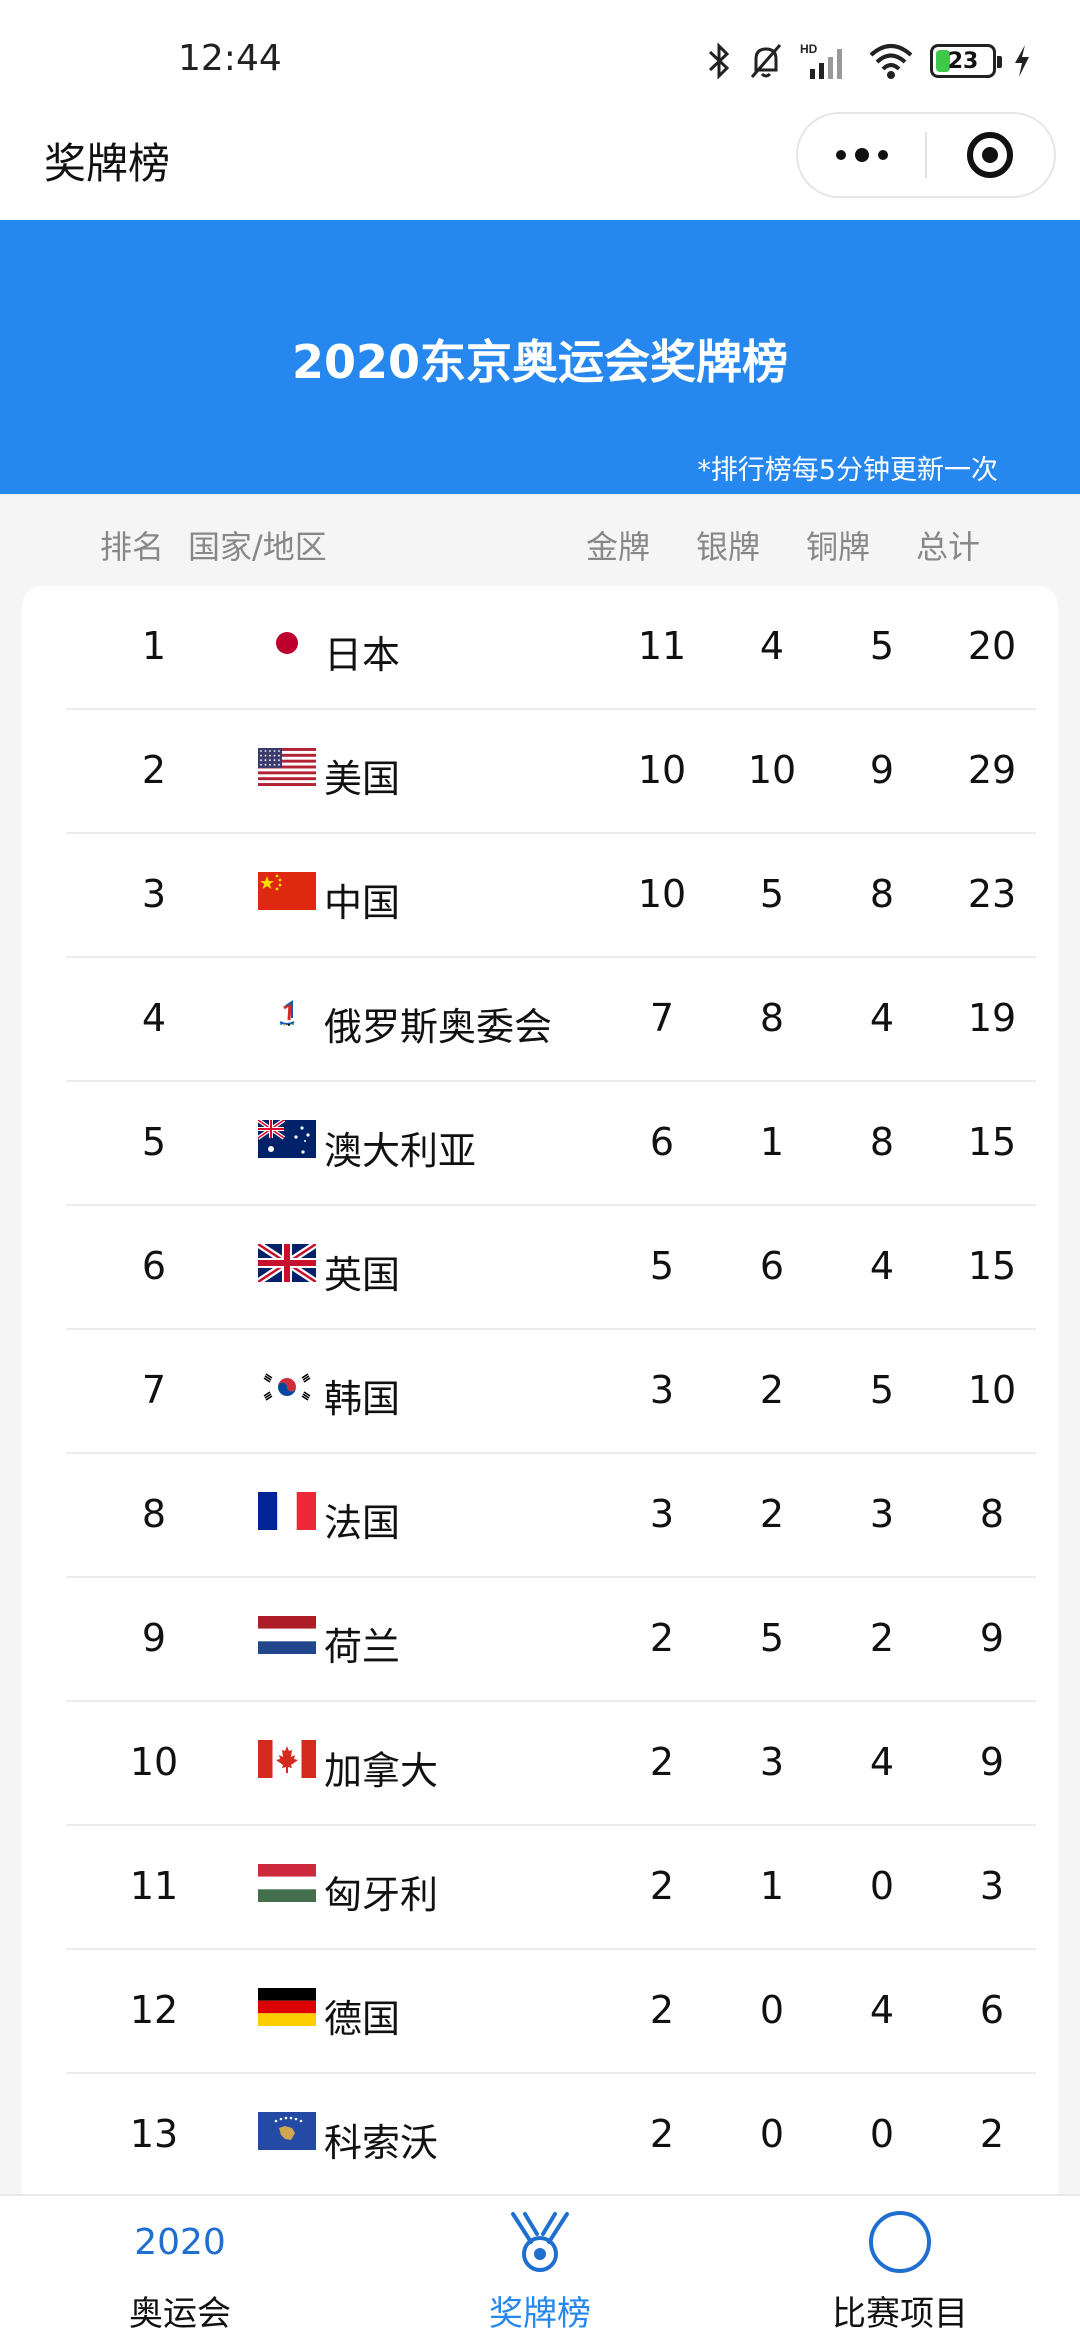 Image resolution: width=1080 pixels, height=2340 pixels. Describe the element at coordinates (891, 61) in the screenshot. I see `wifi-icon` at that location.